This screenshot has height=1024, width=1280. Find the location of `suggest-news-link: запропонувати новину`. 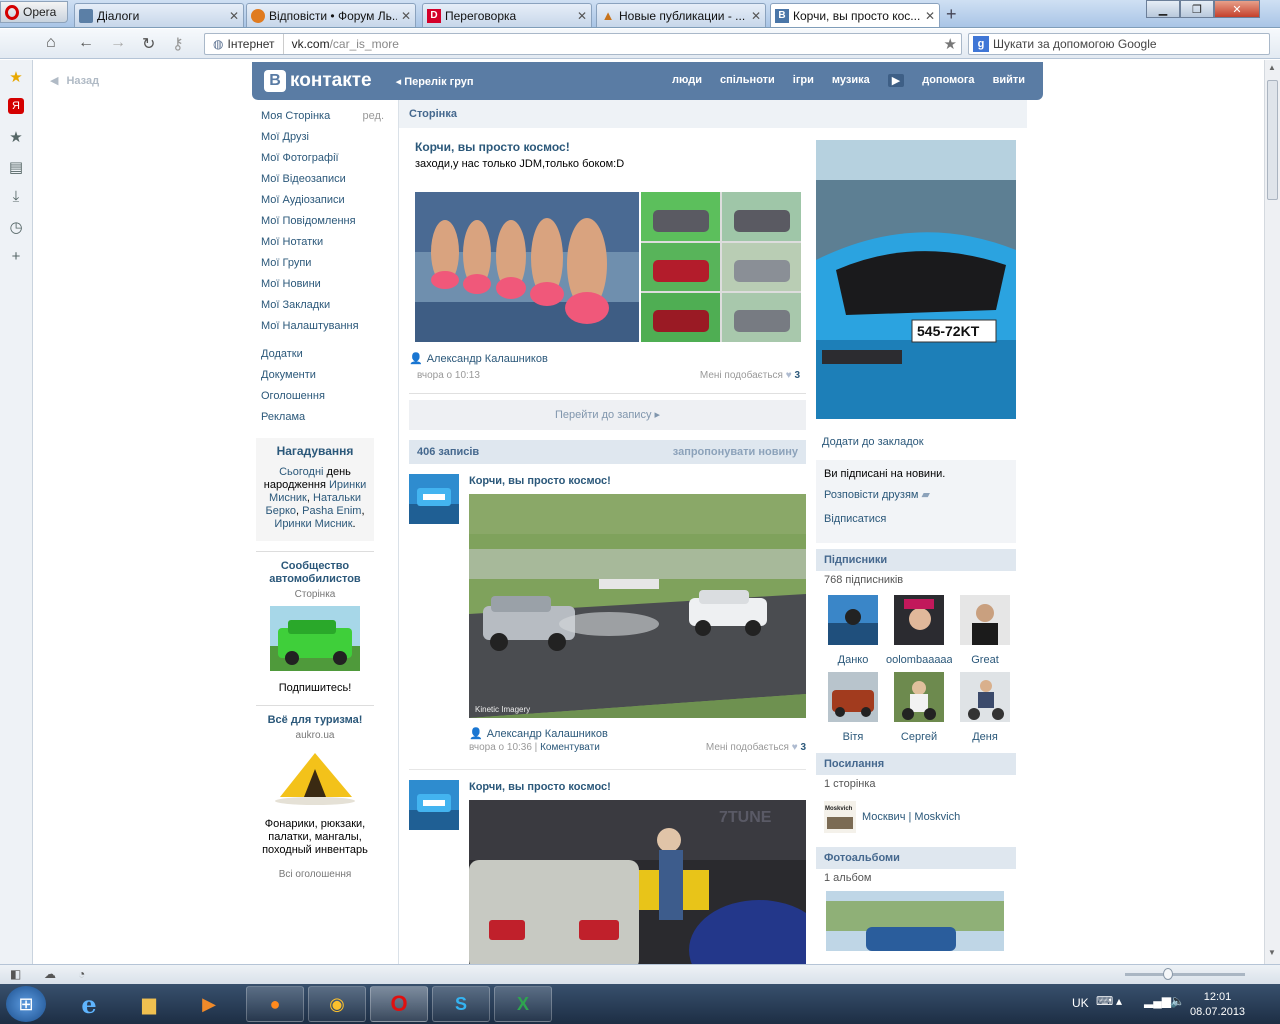

suggest-news-link: запропонувати новину is located at coordinates (735, 452).